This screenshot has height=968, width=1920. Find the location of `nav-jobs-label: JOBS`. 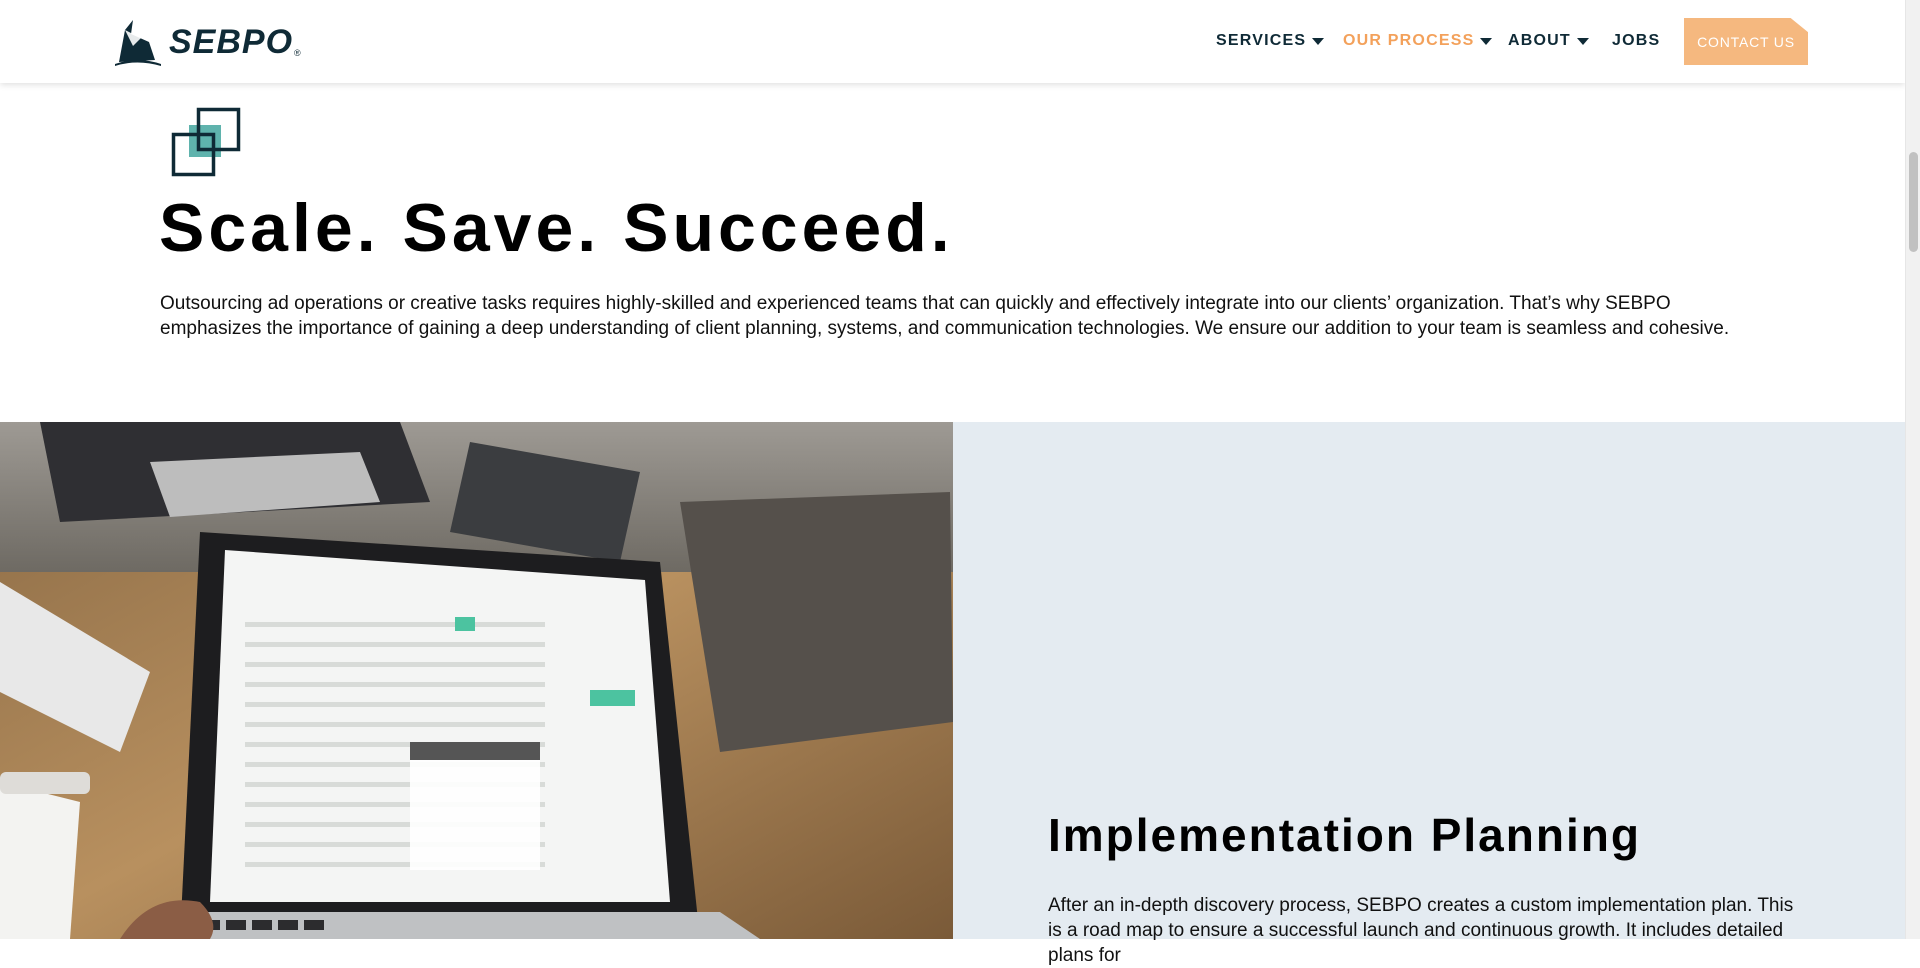

nav-jobs-label: JOBS is located at coordinates (1636, 40).